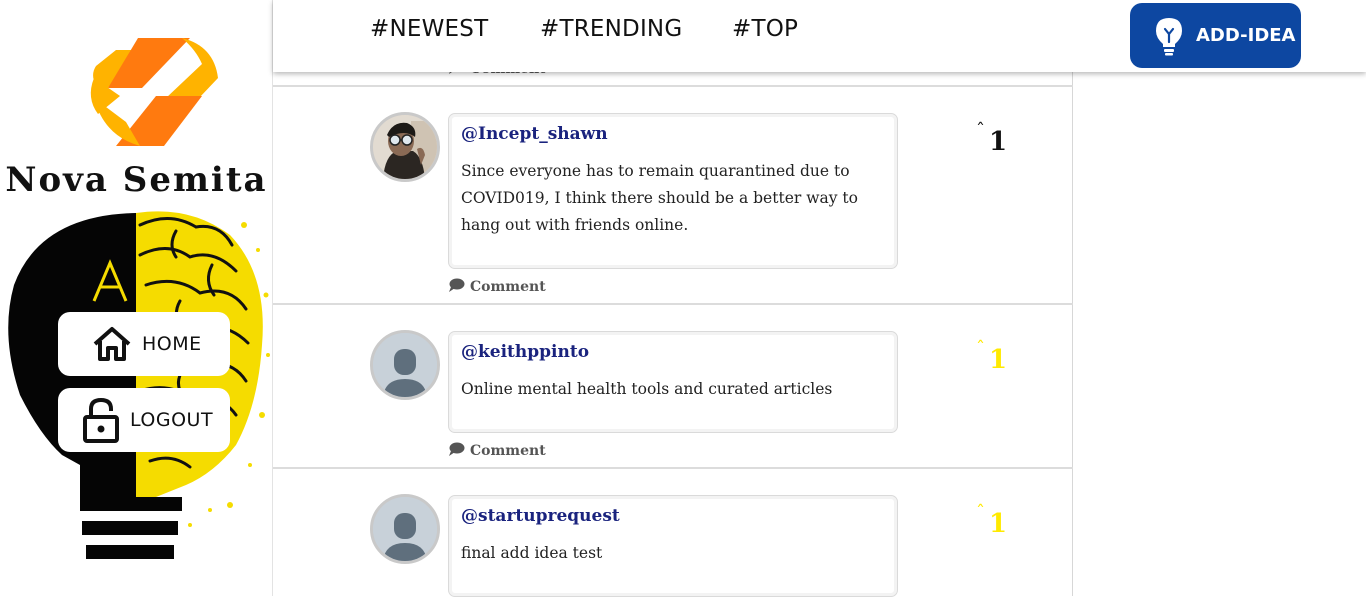  I want to click on tab-newest: #NEWEST, so click(429, 29).